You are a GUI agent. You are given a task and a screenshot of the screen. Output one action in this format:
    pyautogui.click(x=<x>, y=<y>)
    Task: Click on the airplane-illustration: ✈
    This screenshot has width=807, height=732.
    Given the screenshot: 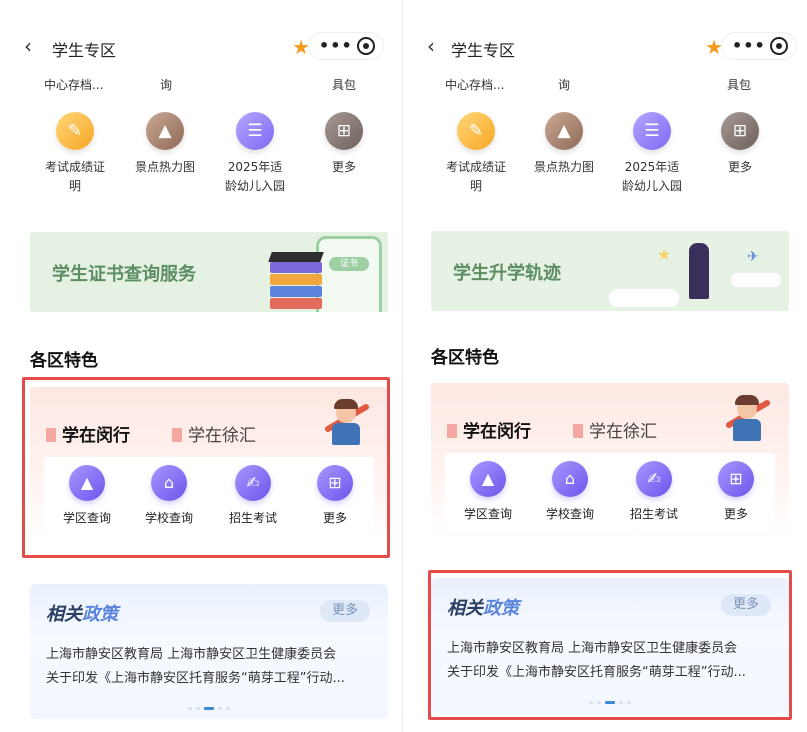 What is the action you would take?
    pyautogui.click(x=753, y=257)
    